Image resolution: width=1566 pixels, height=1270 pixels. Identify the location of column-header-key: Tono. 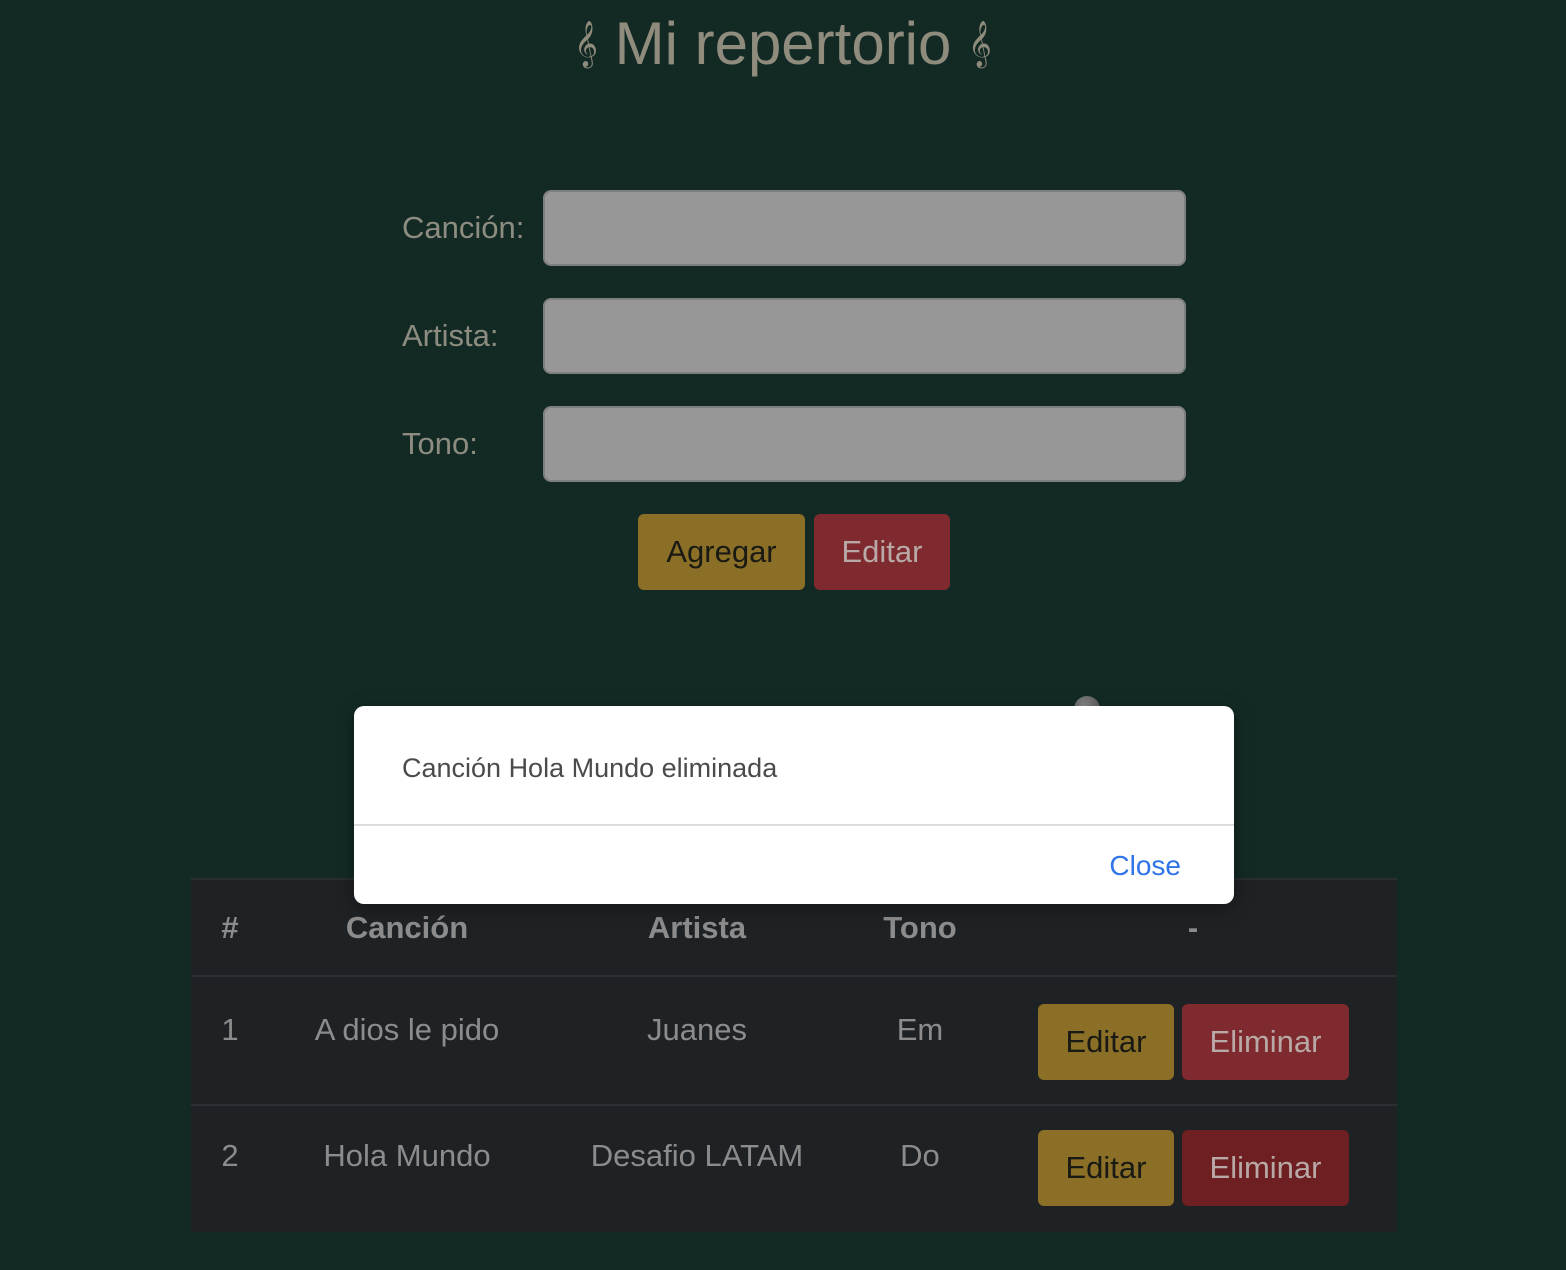
(920, 927).